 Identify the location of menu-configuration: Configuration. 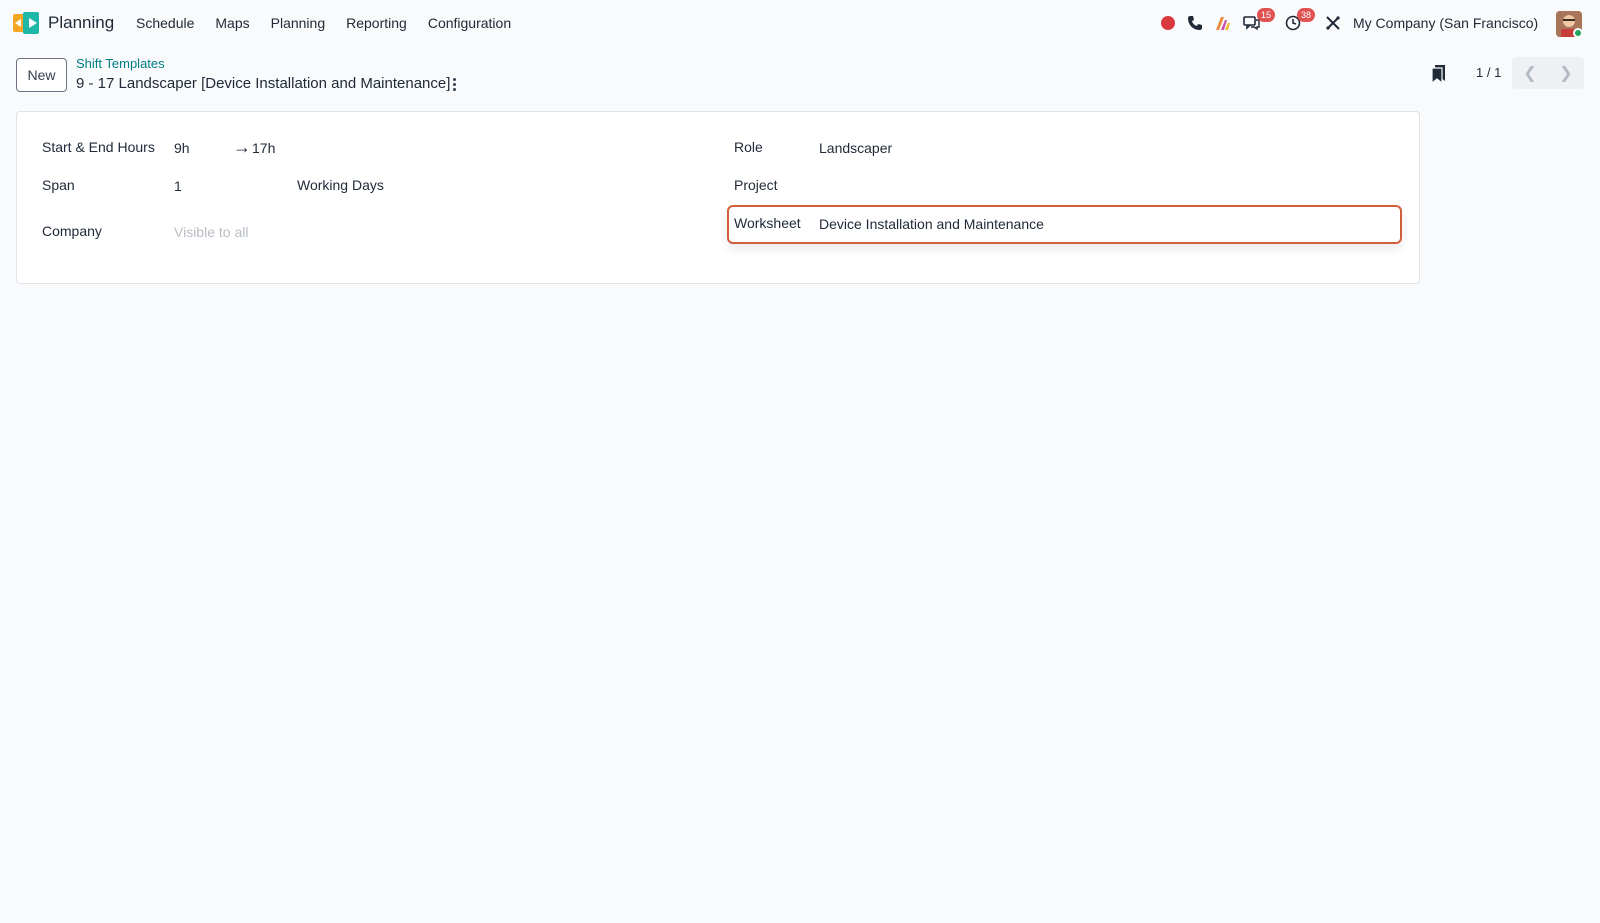
(469, 23).